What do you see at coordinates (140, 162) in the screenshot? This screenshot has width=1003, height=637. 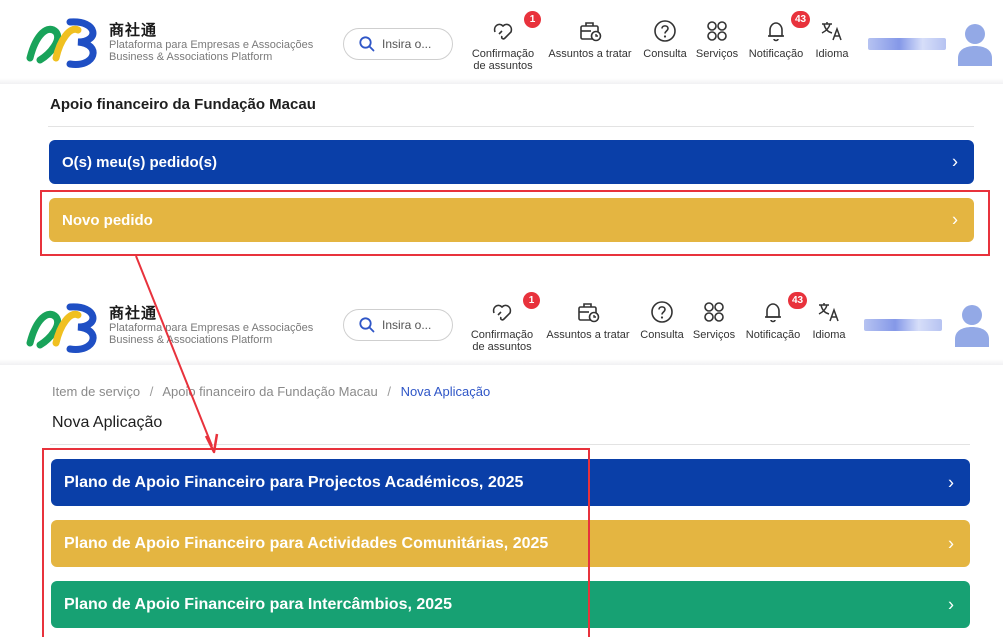 I see `my-requests-label: O(s) meu(s) pedido(s)` at bounding box center [140, 162].